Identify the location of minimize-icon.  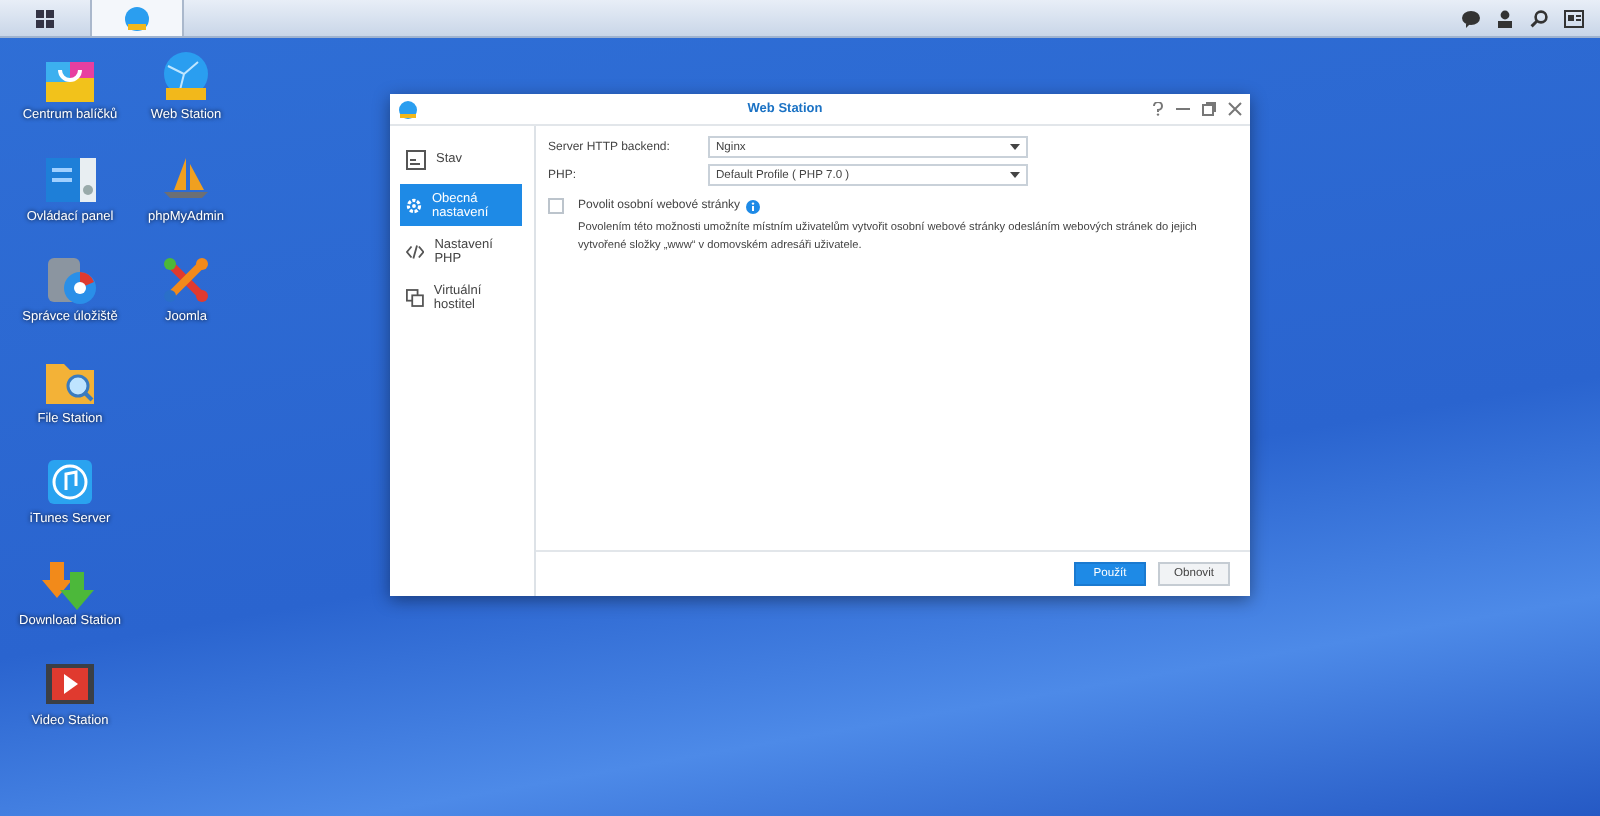
(1183, 109).